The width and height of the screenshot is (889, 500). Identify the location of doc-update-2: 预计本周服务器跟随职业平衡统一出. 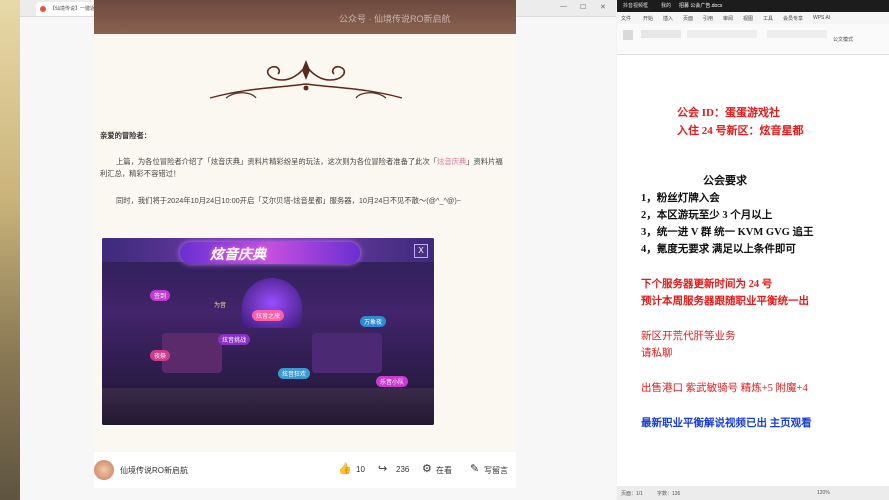
(725, 301).